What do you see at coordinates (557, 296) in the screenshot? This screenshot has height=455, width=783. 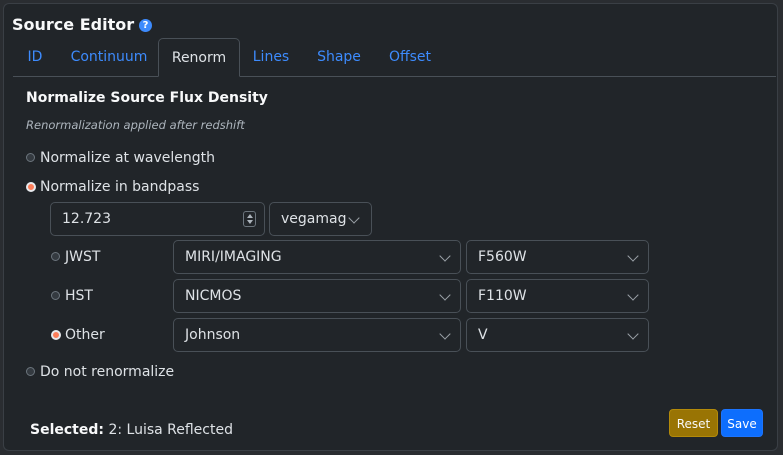 I see `hst-filter-select: F110W` at bounding box center [557, 296].